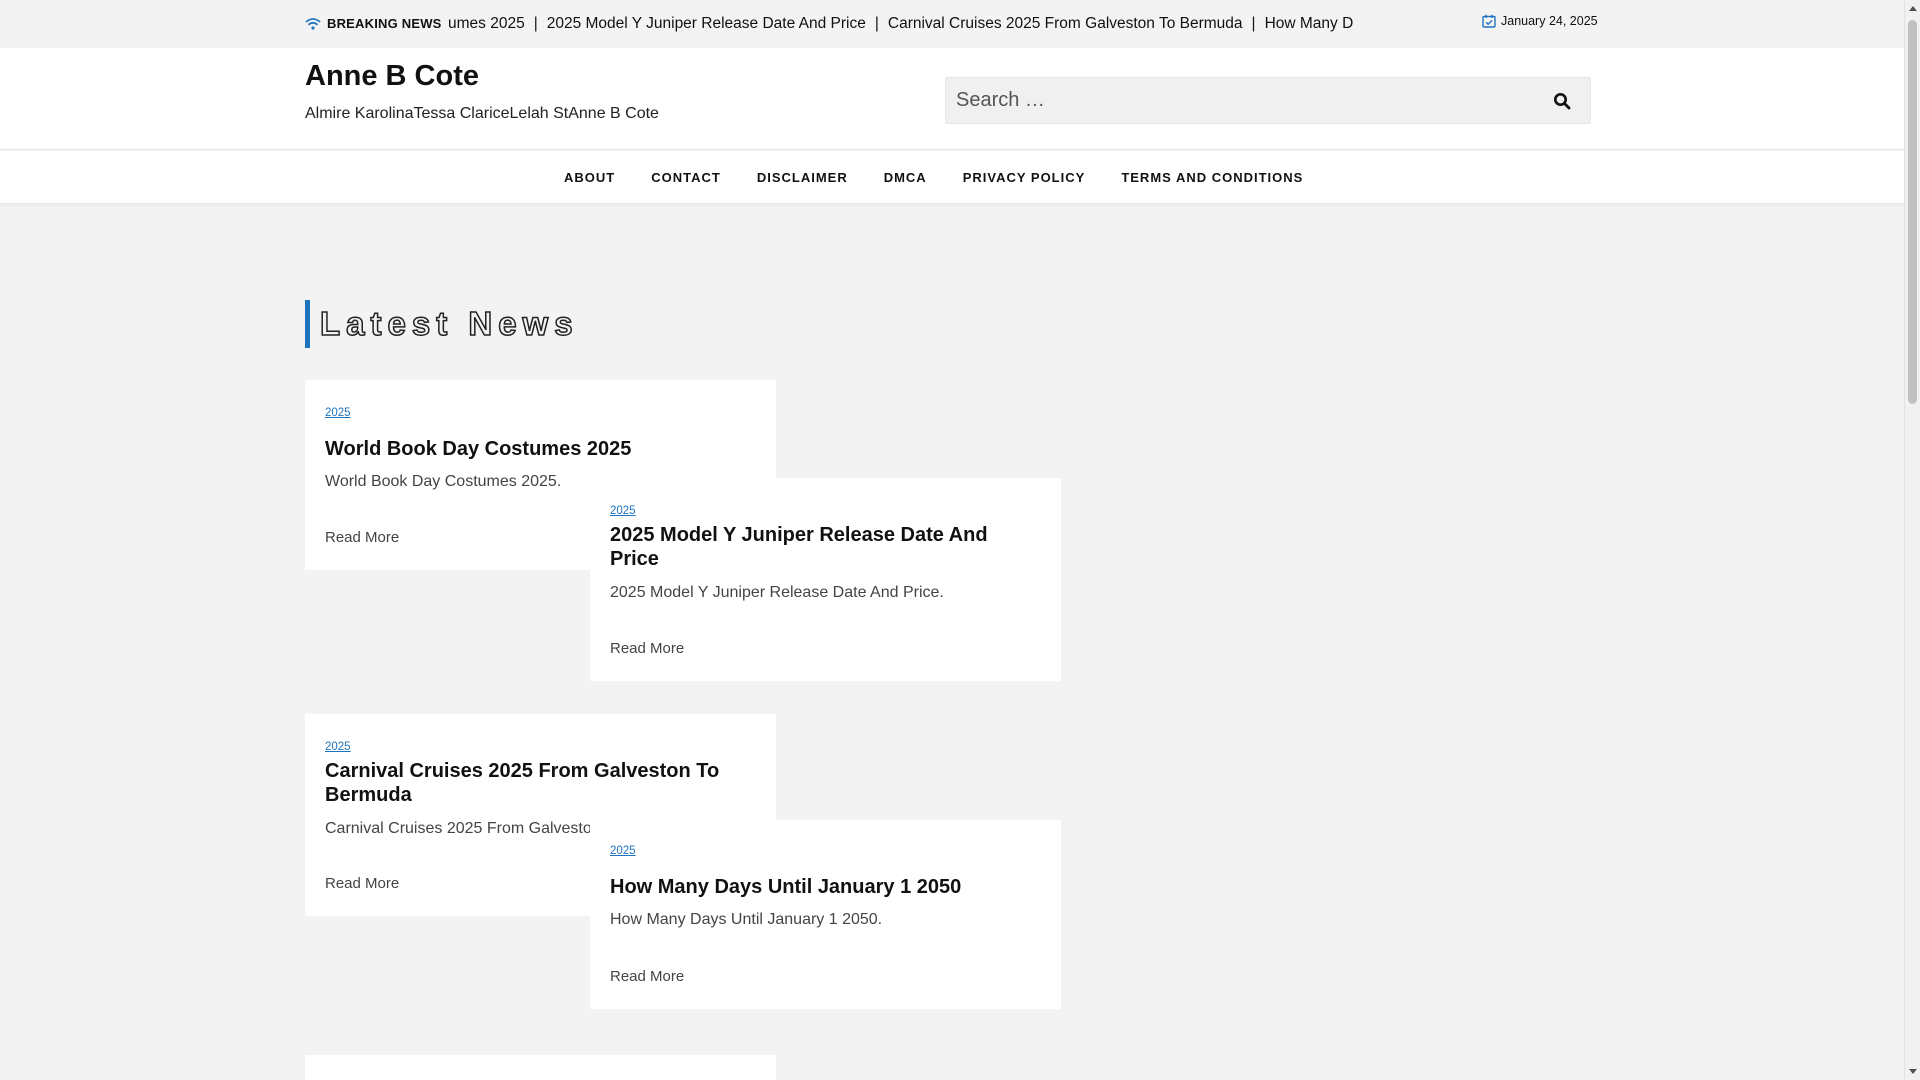  Describe the element at coordinates (905, 177) in the screenshot. I see `nav-item-dmca: DMCA` at that location.